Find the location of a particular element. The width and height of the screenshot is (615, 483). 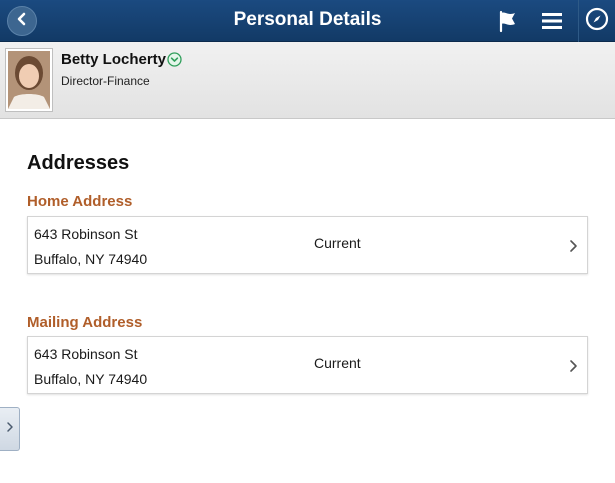

hamburger-menu-icon is located at coordinates (552, 21).